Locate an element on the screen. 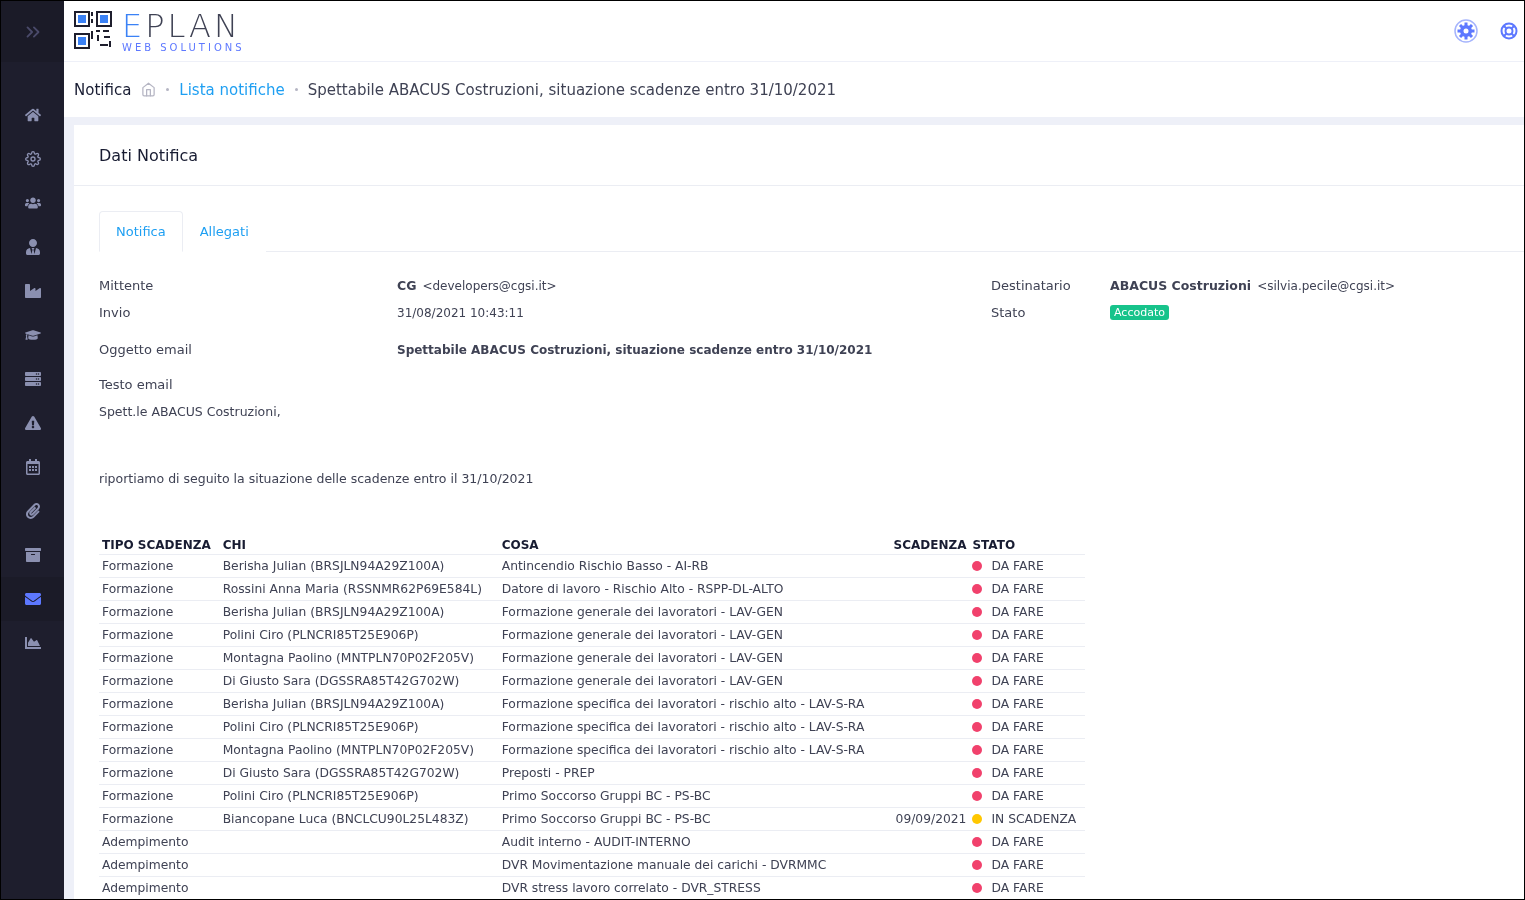 This screenshot has height=900, width=1525. recipient-value: ABACUS Costruzioni <silvia.pecile@cgsi.it> is located at coordinates (1253, 285).